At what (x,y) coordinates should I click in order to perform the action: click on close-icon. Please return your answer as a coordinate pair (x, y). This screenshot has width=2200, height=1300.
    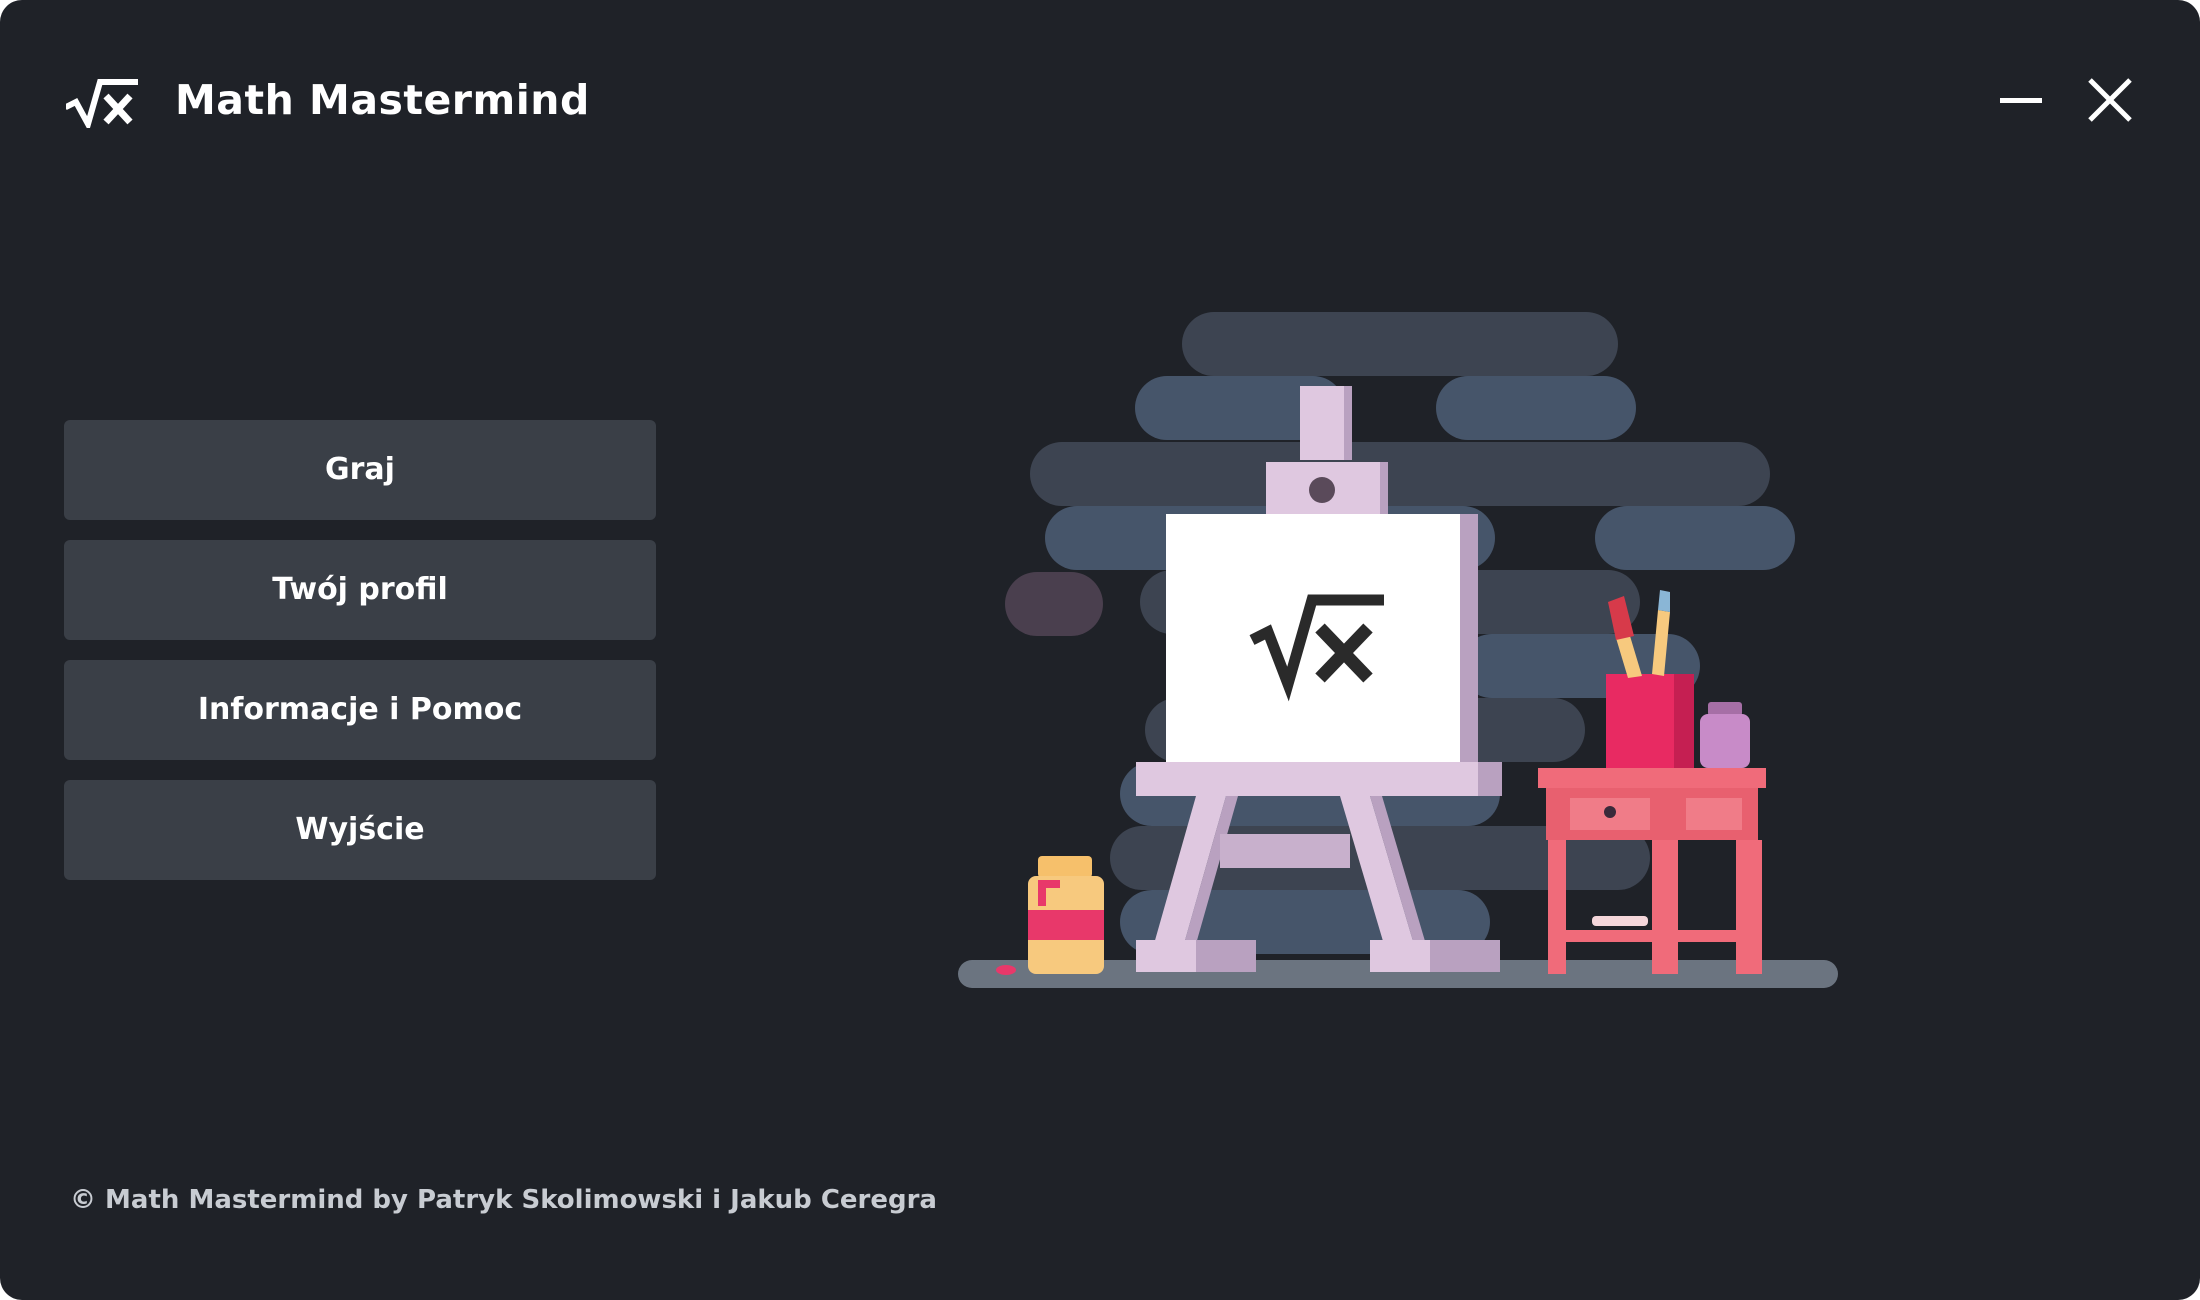
    Looking at the image, I should click on (2110, 100).